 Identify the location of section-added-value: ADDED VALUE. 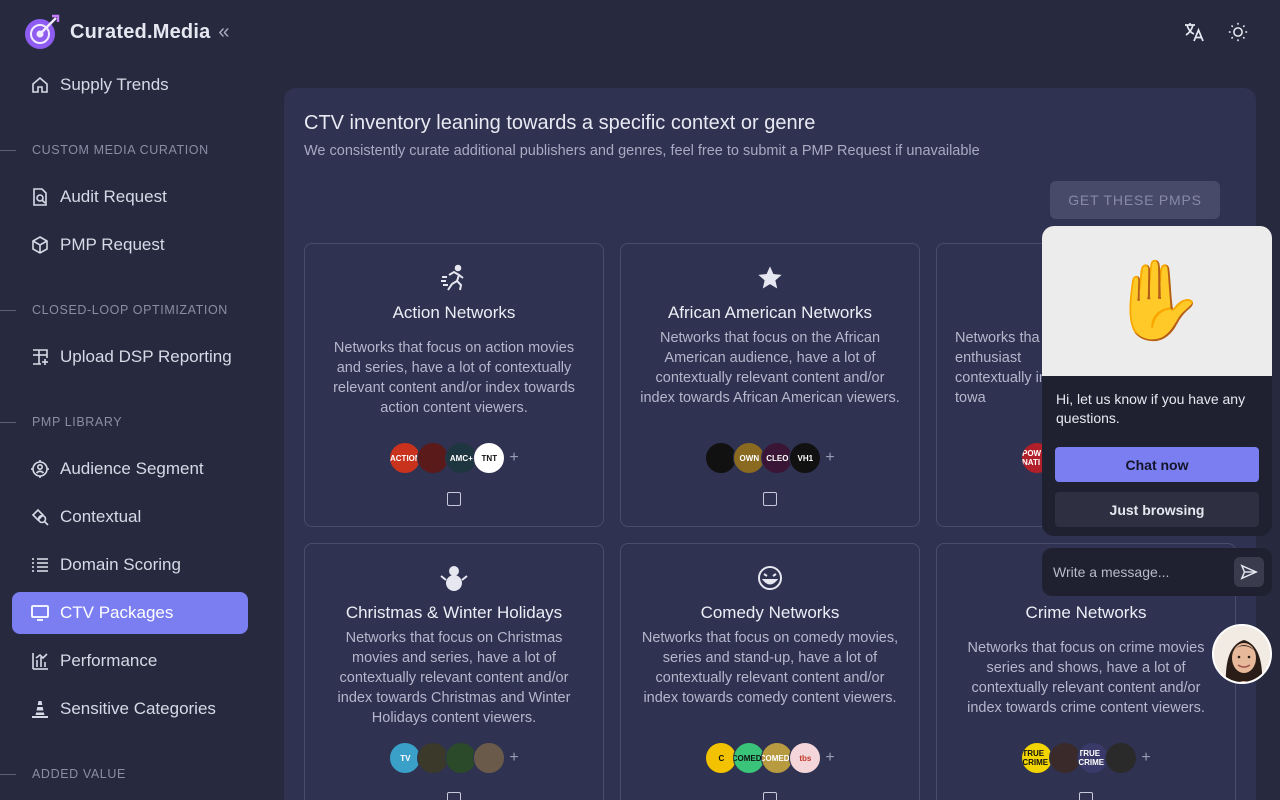
(63, 774).